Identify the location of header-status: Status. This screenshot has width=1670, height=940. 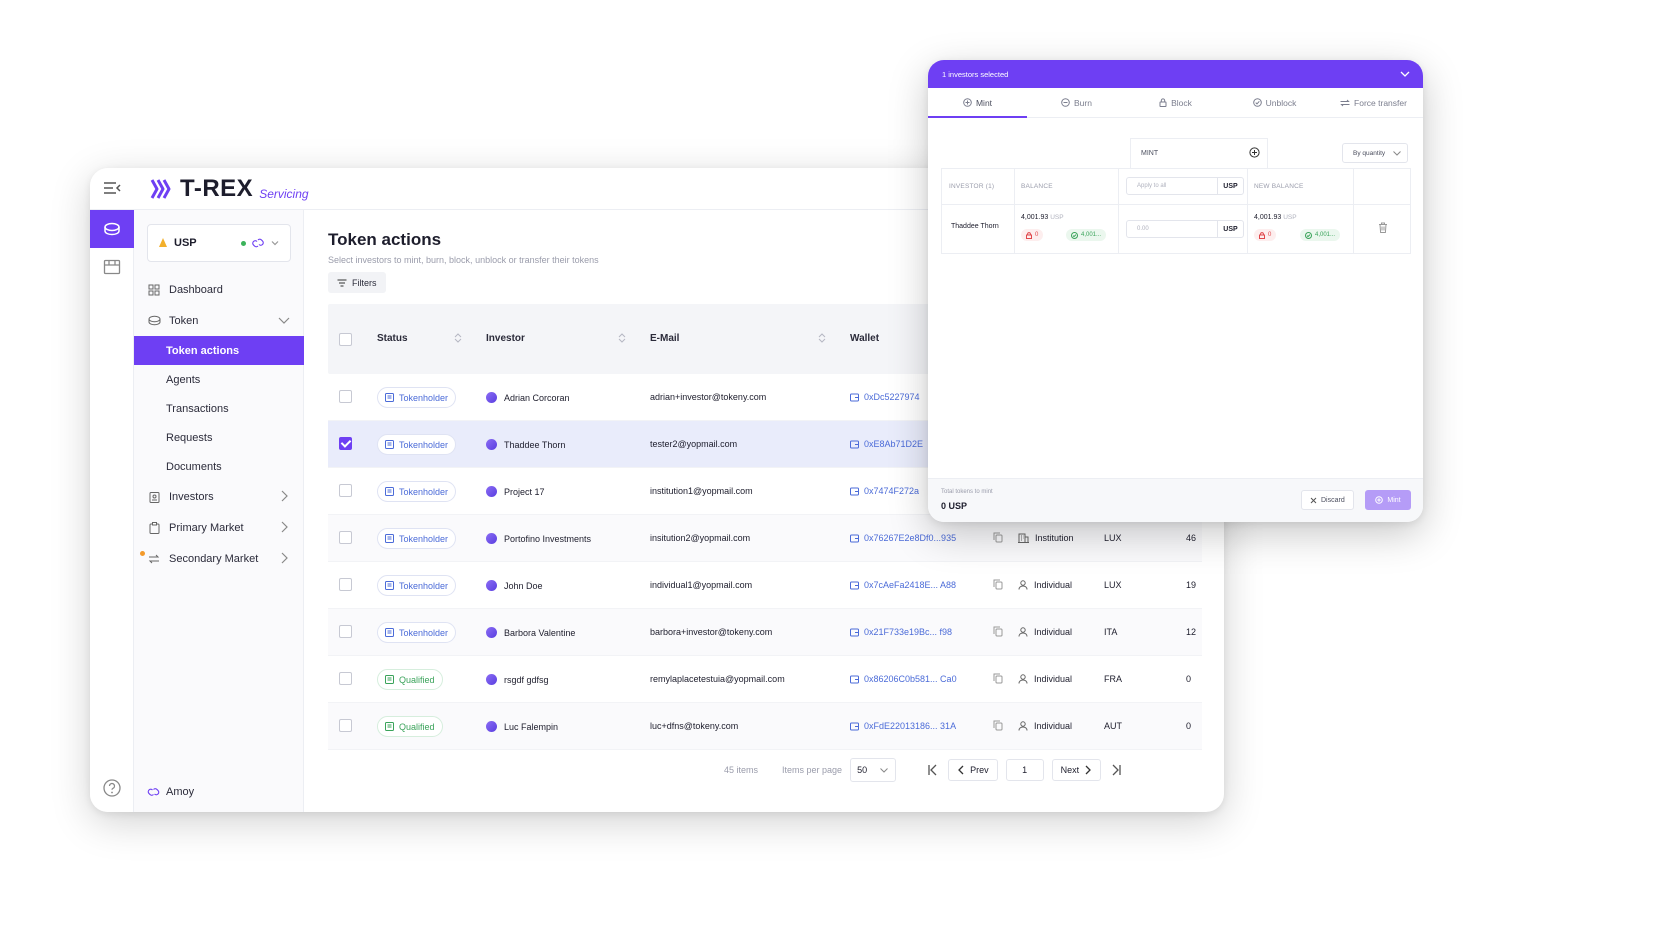
(392, 338).